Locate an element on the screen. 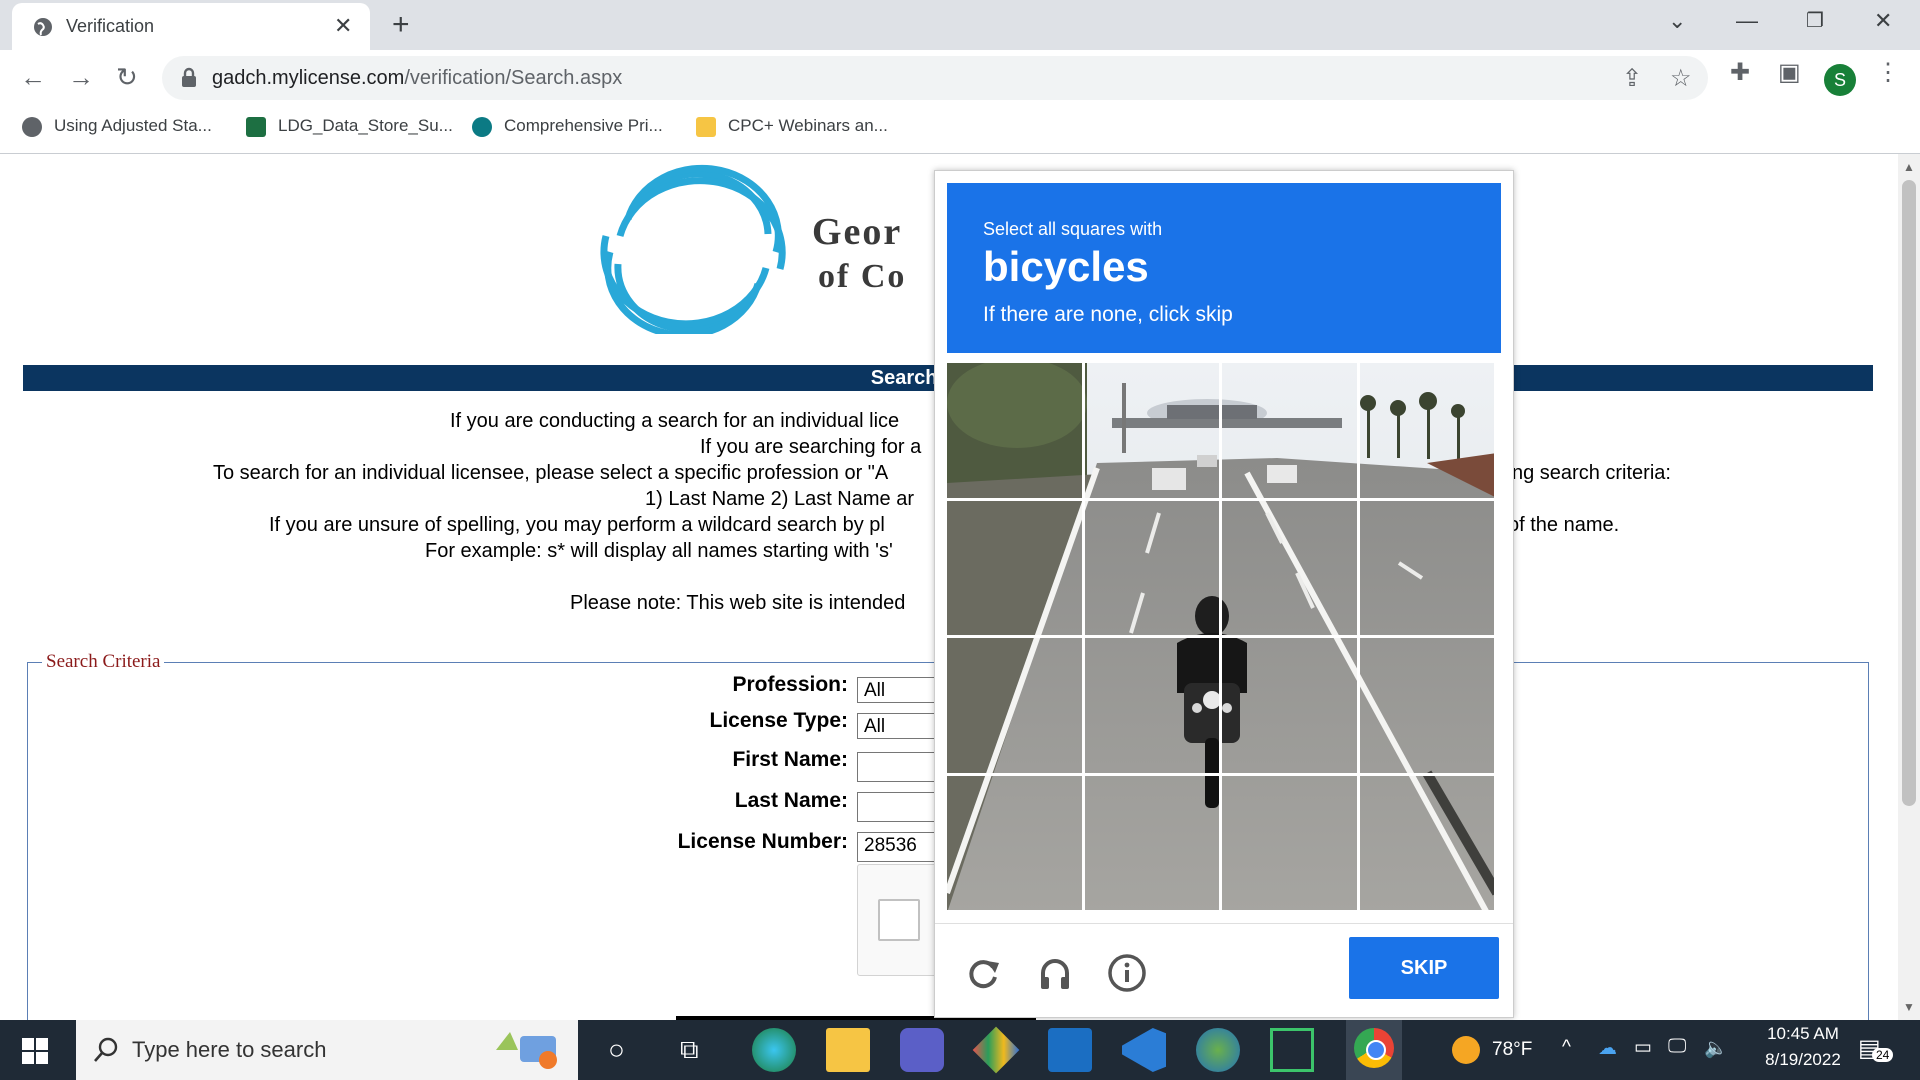 The image size is (1920, 1080). taskbar-search: Type here to search is located at coordinates (327, 1050).